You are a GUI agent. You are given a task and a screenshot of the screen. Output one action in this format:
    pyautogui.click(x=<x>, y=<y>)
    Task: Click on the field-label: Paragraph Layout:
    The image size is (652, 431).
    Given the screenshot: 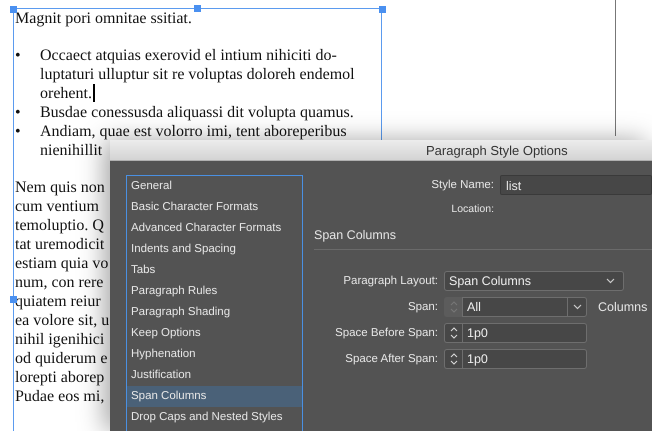 What is the action you would take?
    pyautogui.click(x=390, y=281)
    